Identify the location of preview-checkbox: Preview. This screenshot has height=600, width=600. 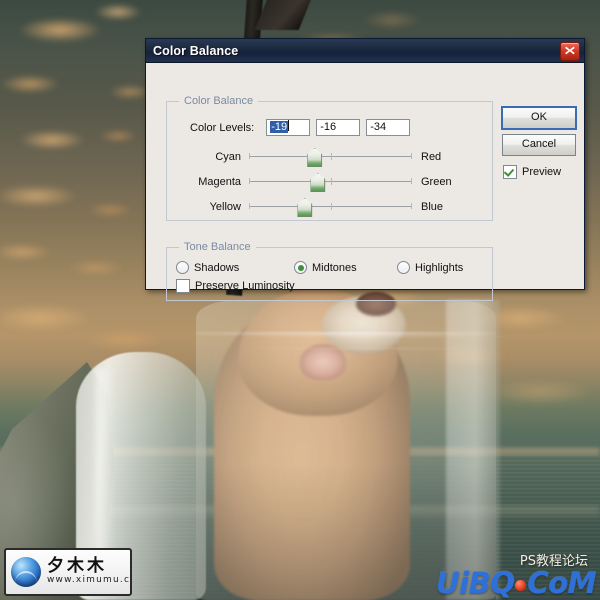
(532, 172).